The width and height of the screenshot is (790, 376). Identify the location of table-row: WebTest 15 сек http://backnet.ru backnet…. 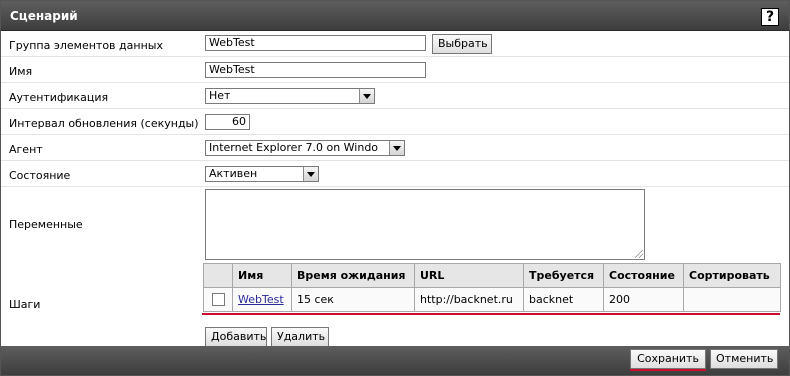
(492, 299).